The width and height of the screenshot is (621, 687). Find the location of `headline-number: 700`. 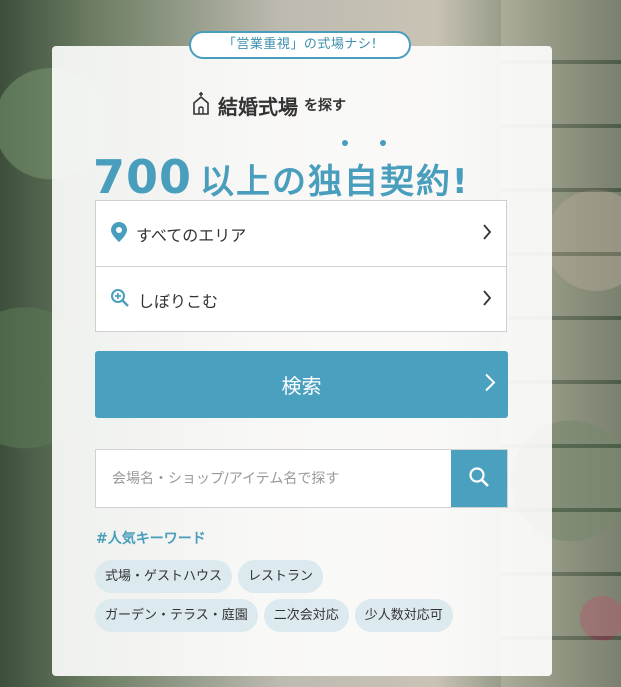

headline-number: 700 is located at coordinates (143, 177).